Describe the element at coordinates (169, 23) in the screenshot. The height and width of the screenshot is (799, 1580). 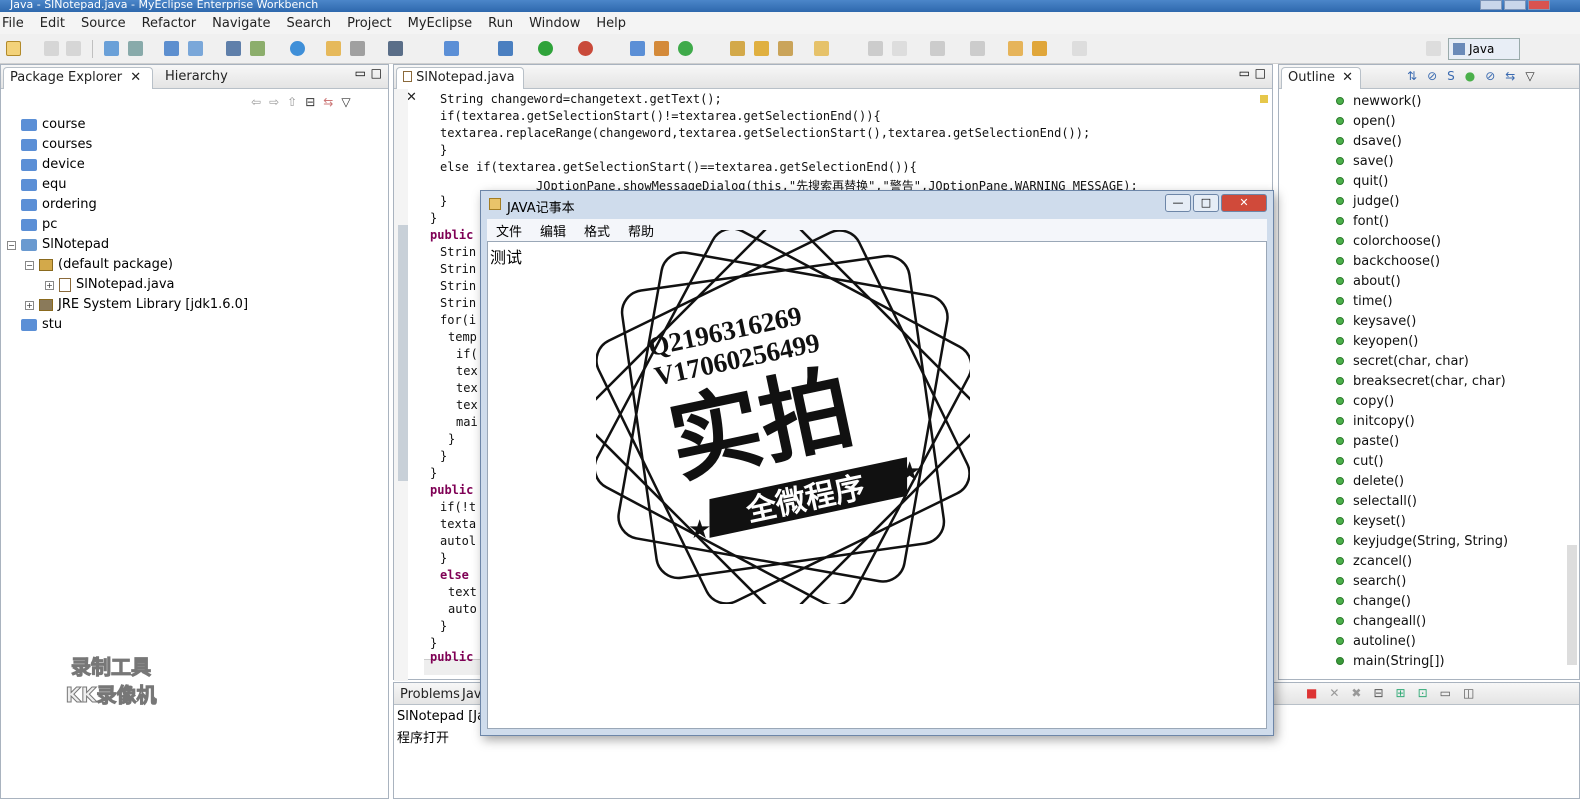
I see `menu-refactor: Refactor` at that location.